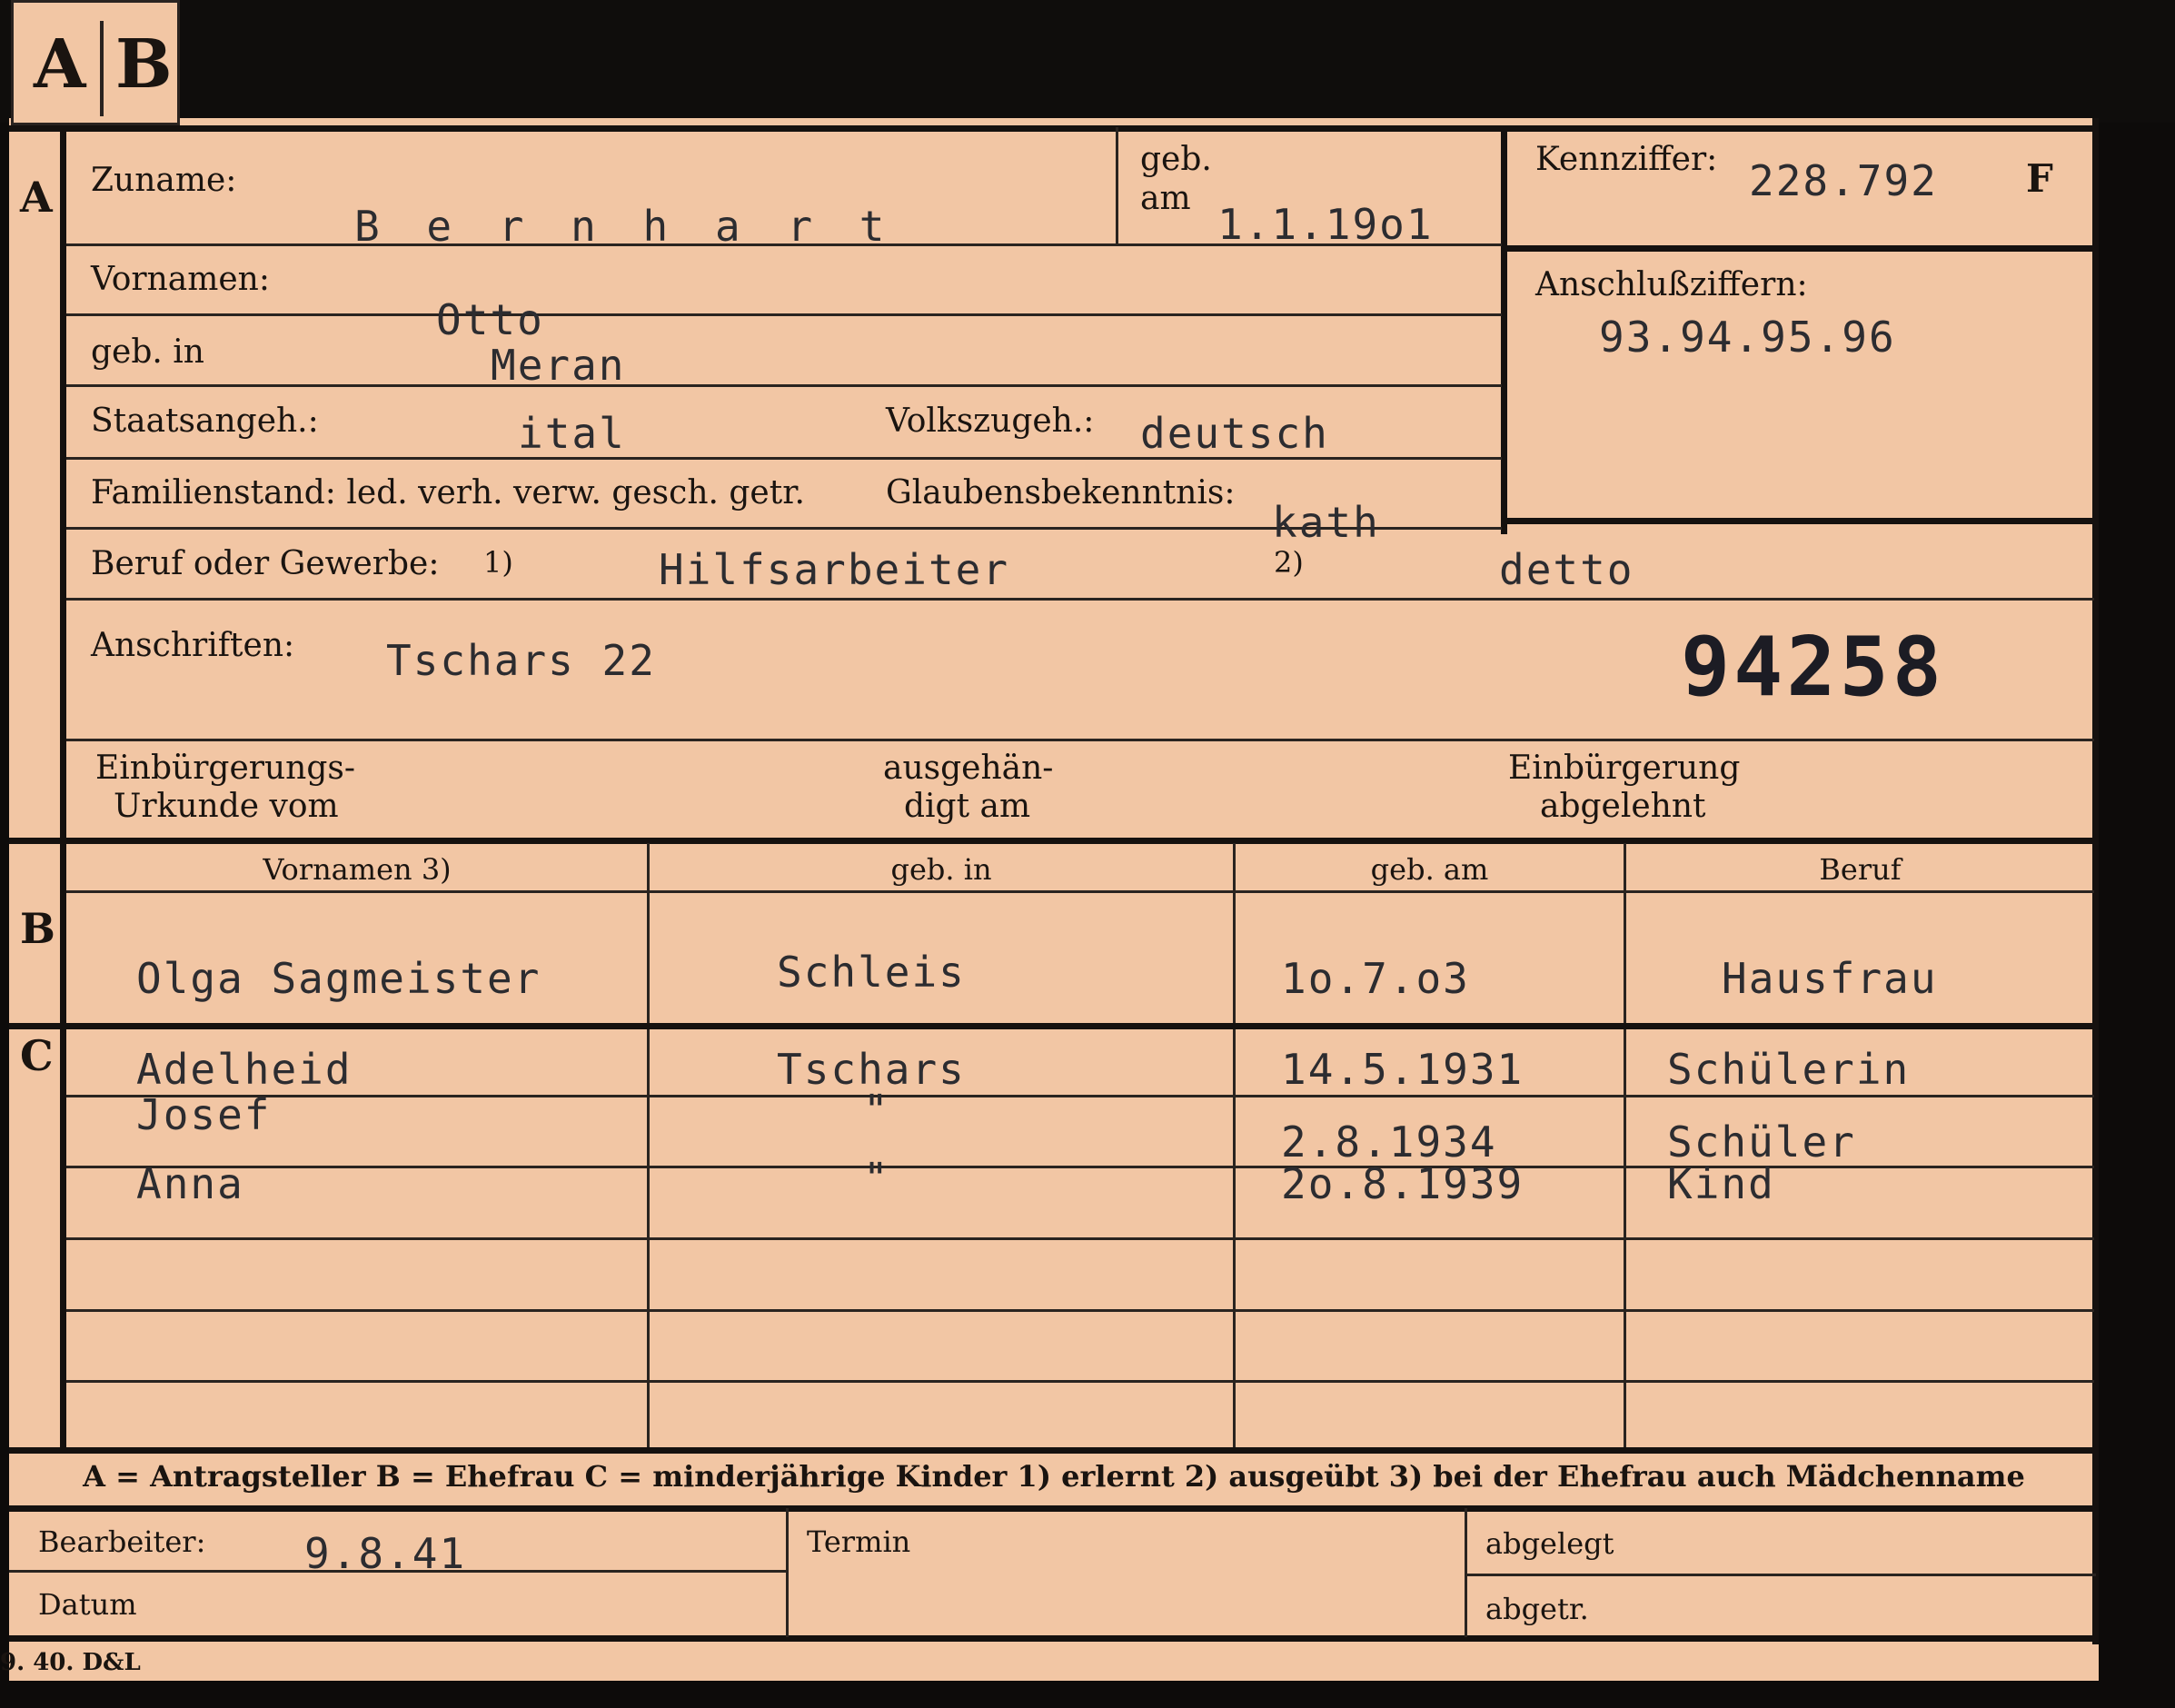 This screenshot has width=2175, height=1708. What do you see at coordinates (1830, 978) in the screenshot?
I see `spouse-profession: Hausfrau` at bounding box center [1830, 978].